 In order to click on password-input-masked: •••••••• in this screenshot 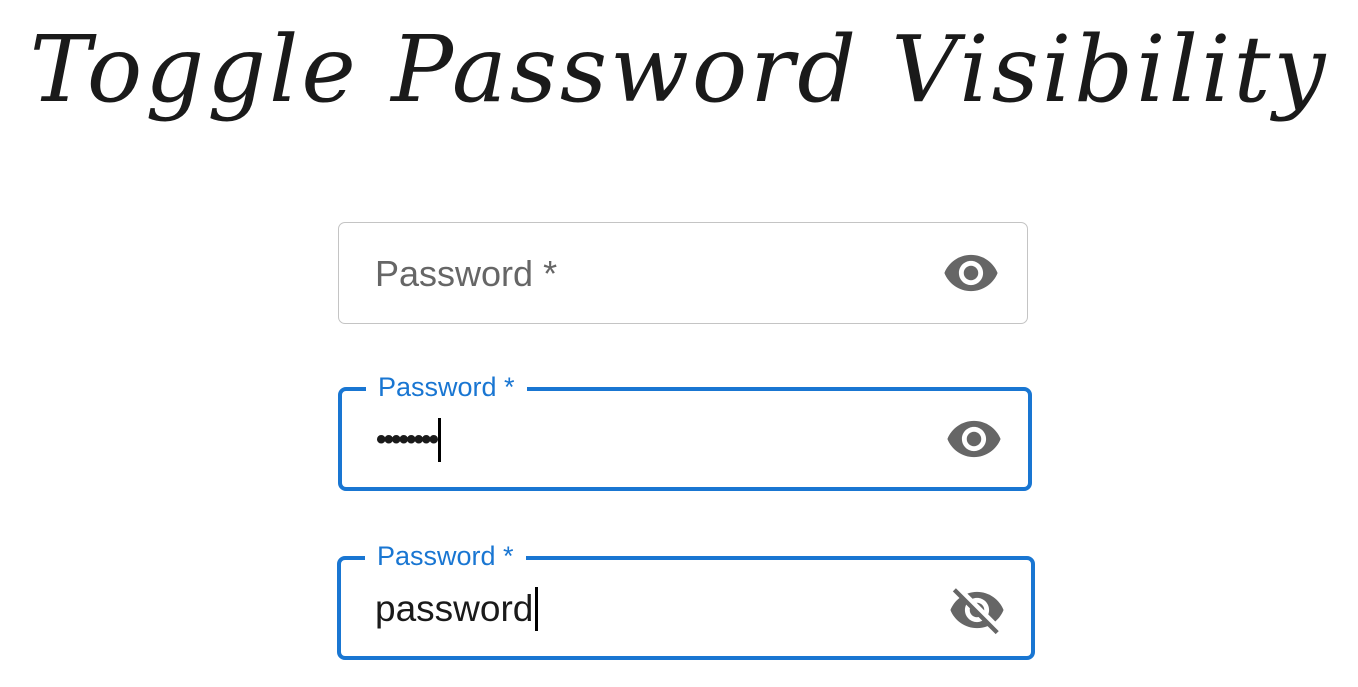, I will do `click(408, 440)`.